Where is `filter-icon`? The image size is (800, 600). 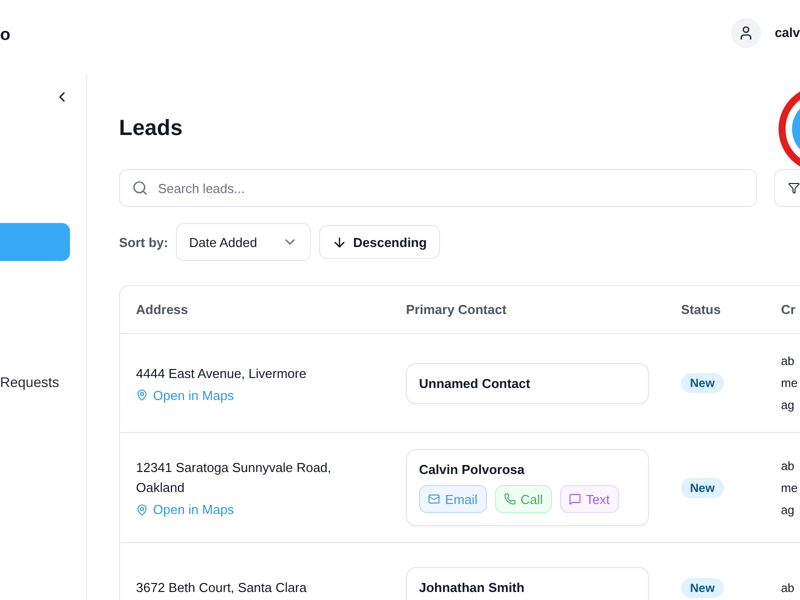
filter-icon is located at coordinates (794, 188).